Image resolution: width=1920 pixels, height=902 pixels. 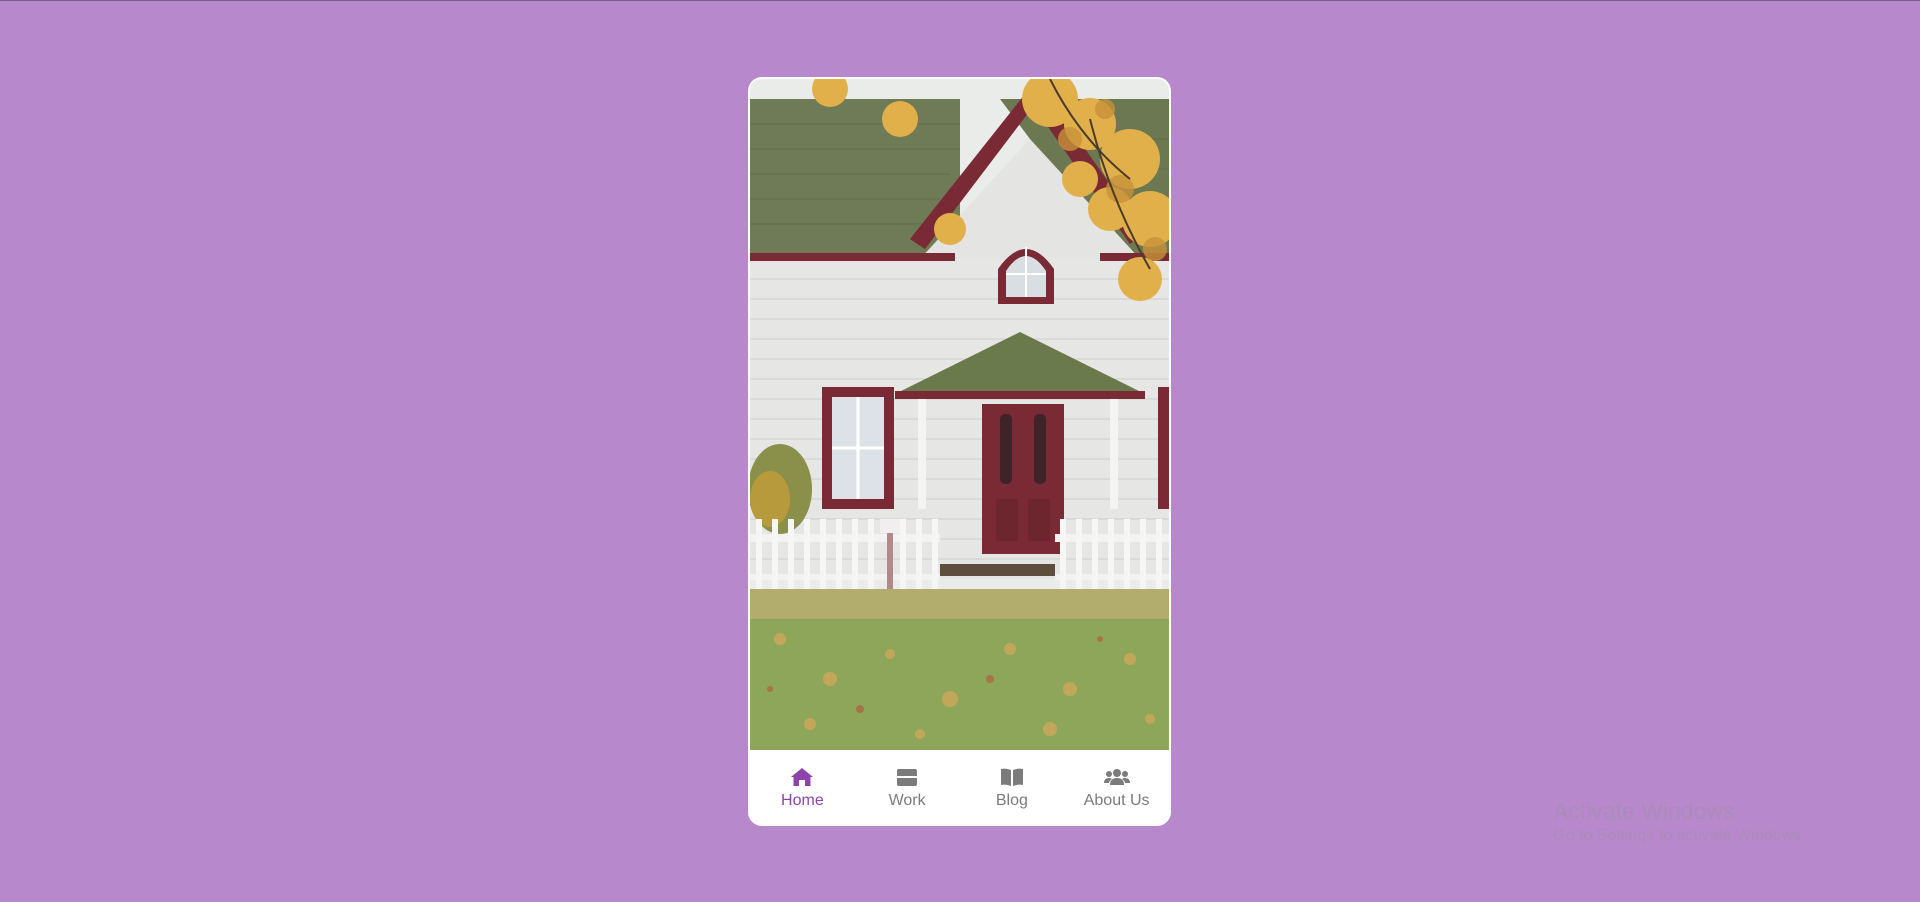 I want to click on nav-item-about-us: About Us, so click(x=1117, y=787).